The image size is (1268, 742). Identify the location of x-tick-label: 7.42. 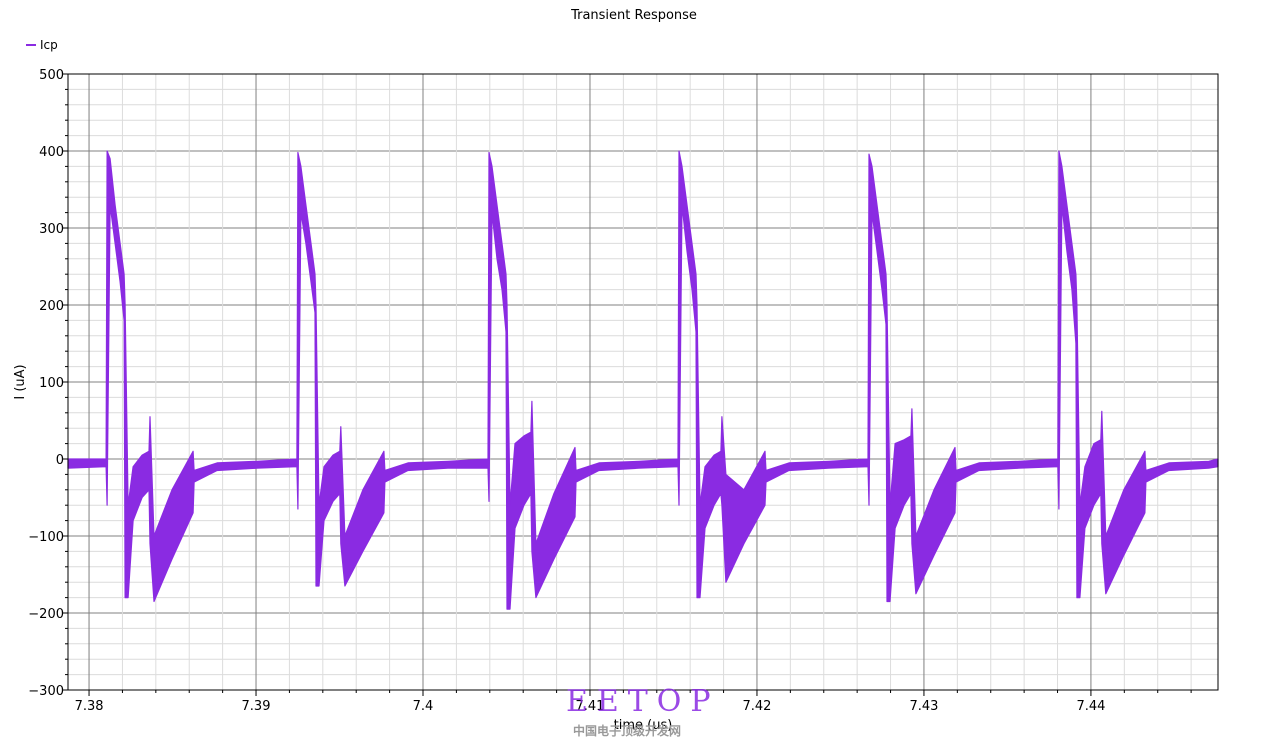
(756, 706).